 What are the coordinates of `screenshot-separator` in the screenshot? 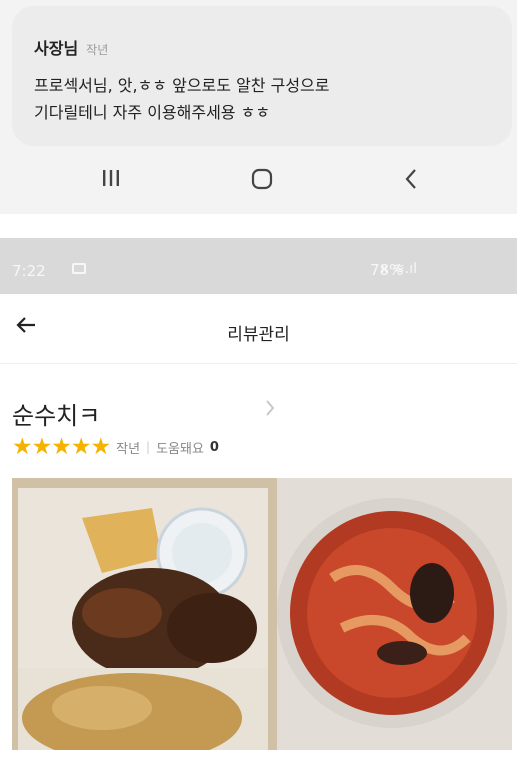 It's located at (258, 226).